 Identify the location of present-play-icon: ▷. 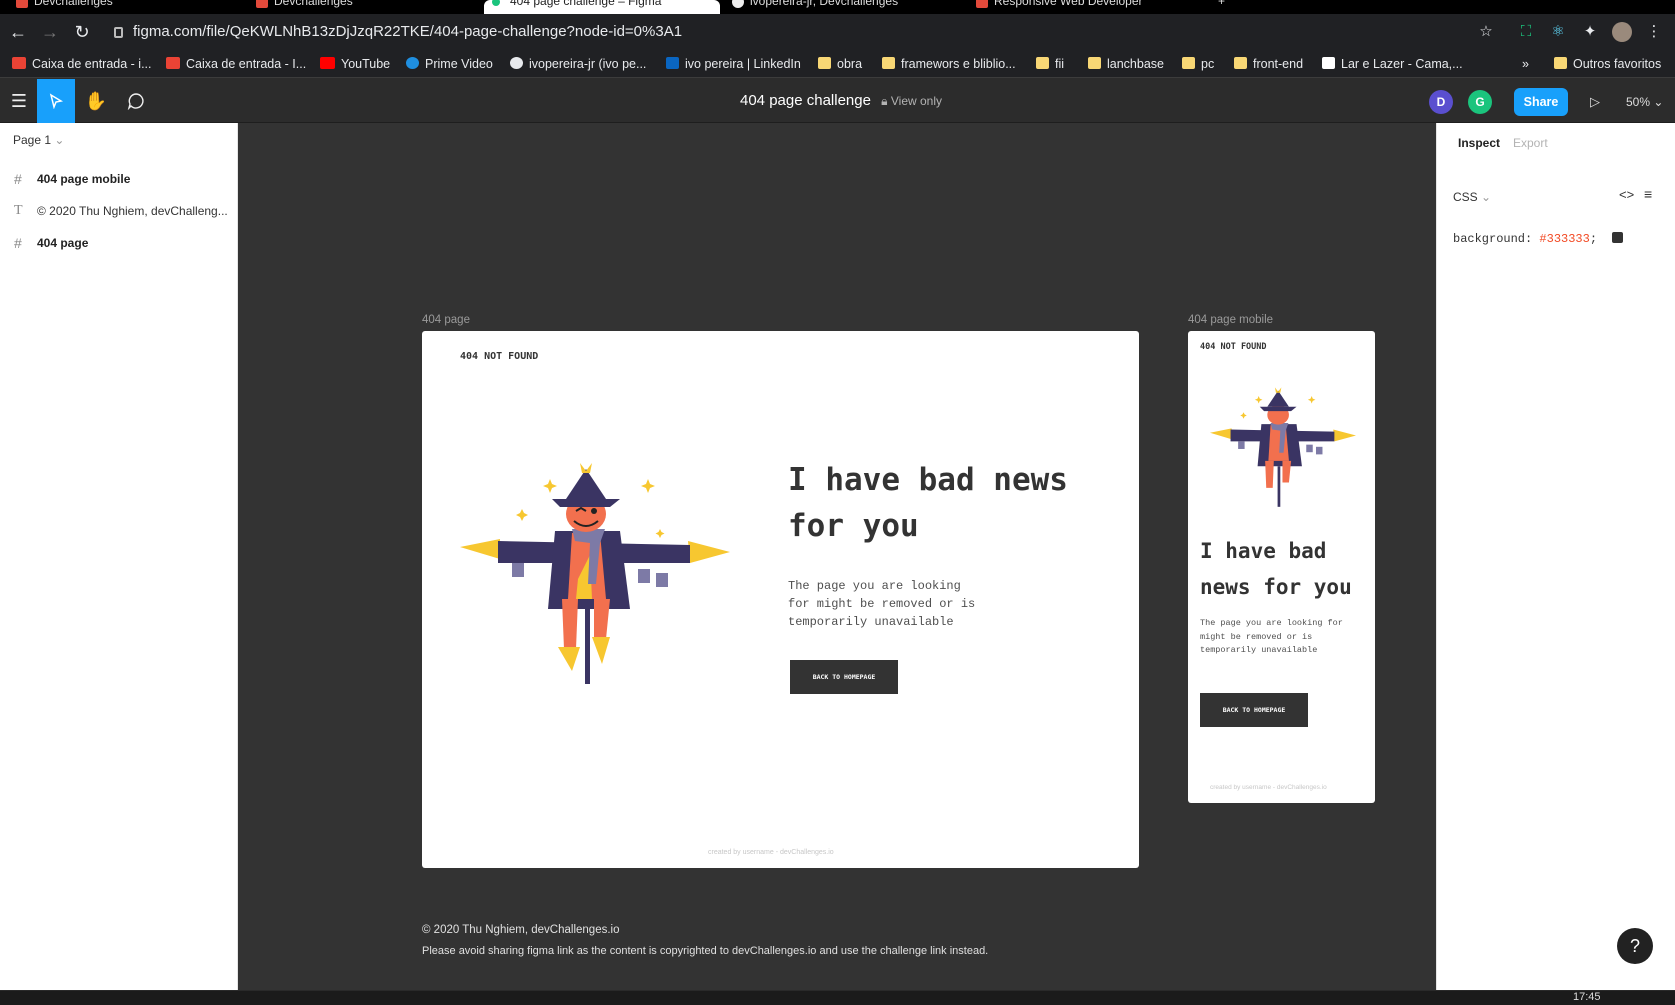
(1595, 102).